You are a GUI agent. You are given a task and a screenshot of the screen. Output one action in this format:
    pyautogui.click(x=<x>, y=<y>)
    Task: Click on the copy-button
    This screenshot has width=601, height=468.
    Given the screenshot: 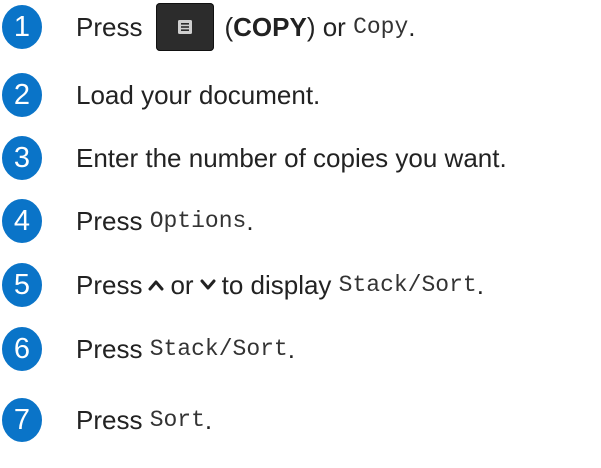 What is the action you would take?
    pyautogui.click(x=185, y=27)
    